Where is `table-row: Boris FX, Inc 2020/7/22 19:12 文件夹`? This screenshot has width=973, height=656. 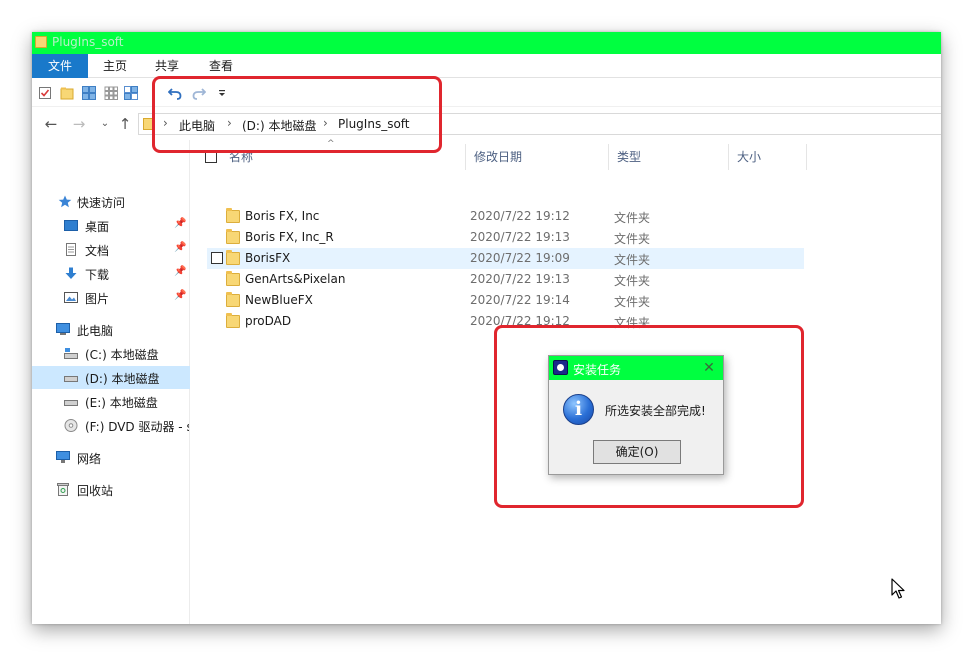 table-row: Boris FX, Inc 2020/7/22 19:12 文件夹 is located at coordinates (505, 216).